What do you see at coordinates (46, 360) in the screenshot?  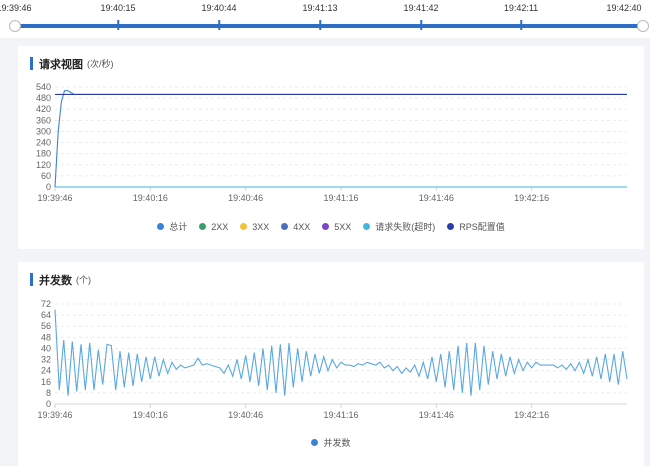 I see `y-tick-label: 32` at bounding box center [46, 360].